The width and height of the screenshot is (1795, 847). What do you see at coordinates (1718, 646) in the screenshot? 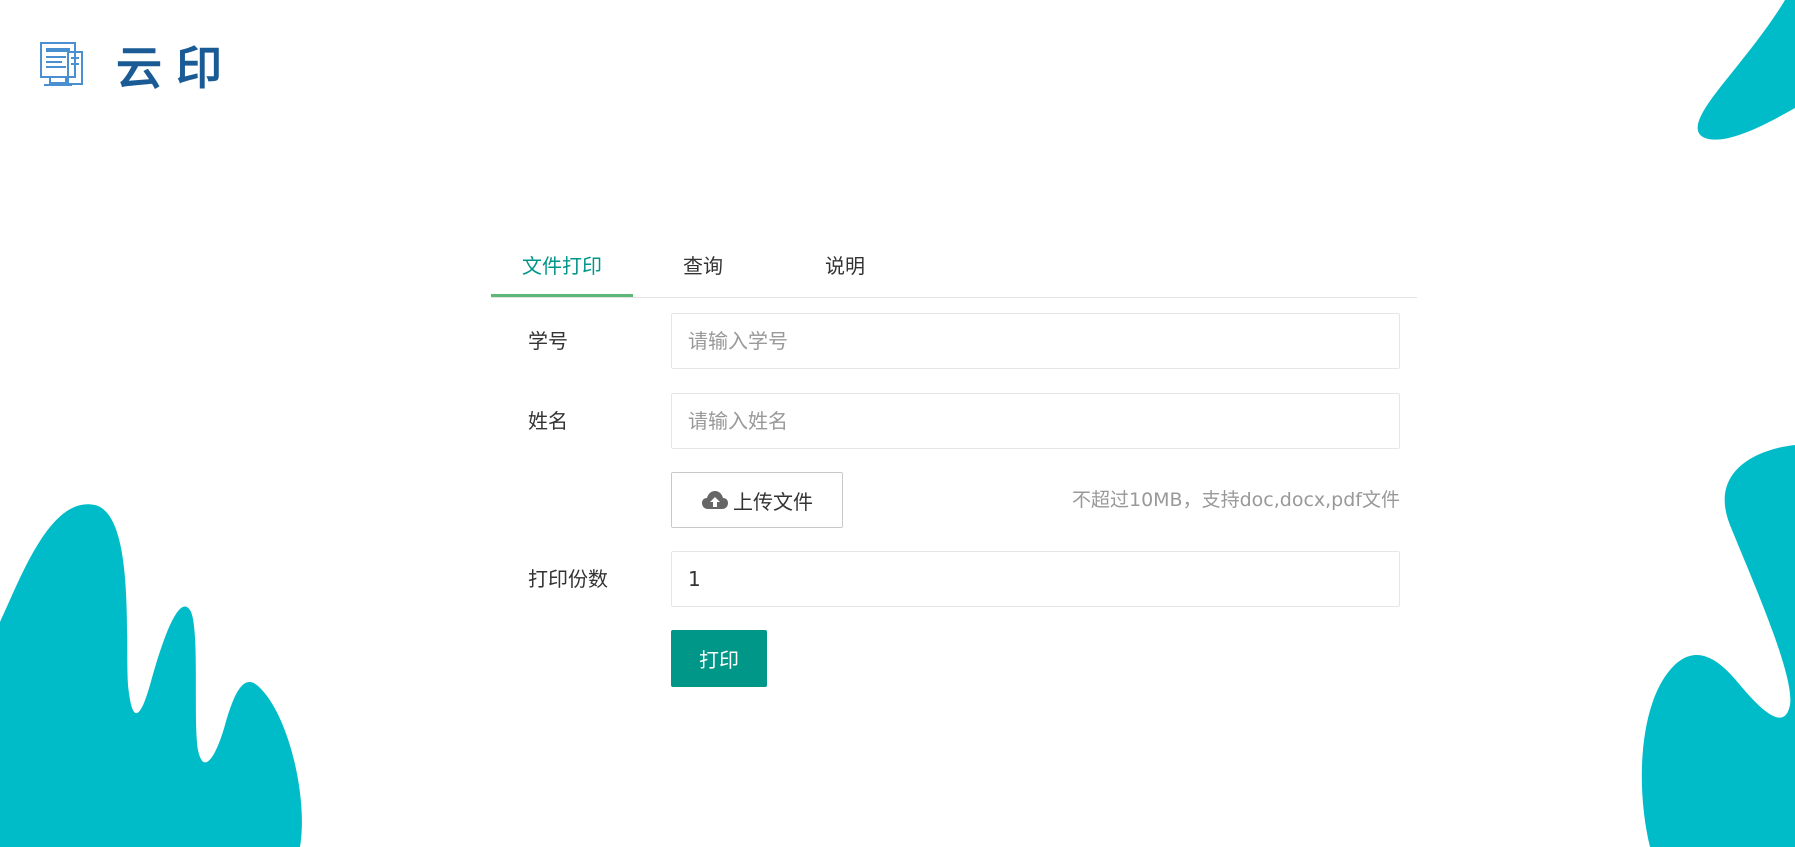
I see `decoration-right` at bounding box center [1718, 646].